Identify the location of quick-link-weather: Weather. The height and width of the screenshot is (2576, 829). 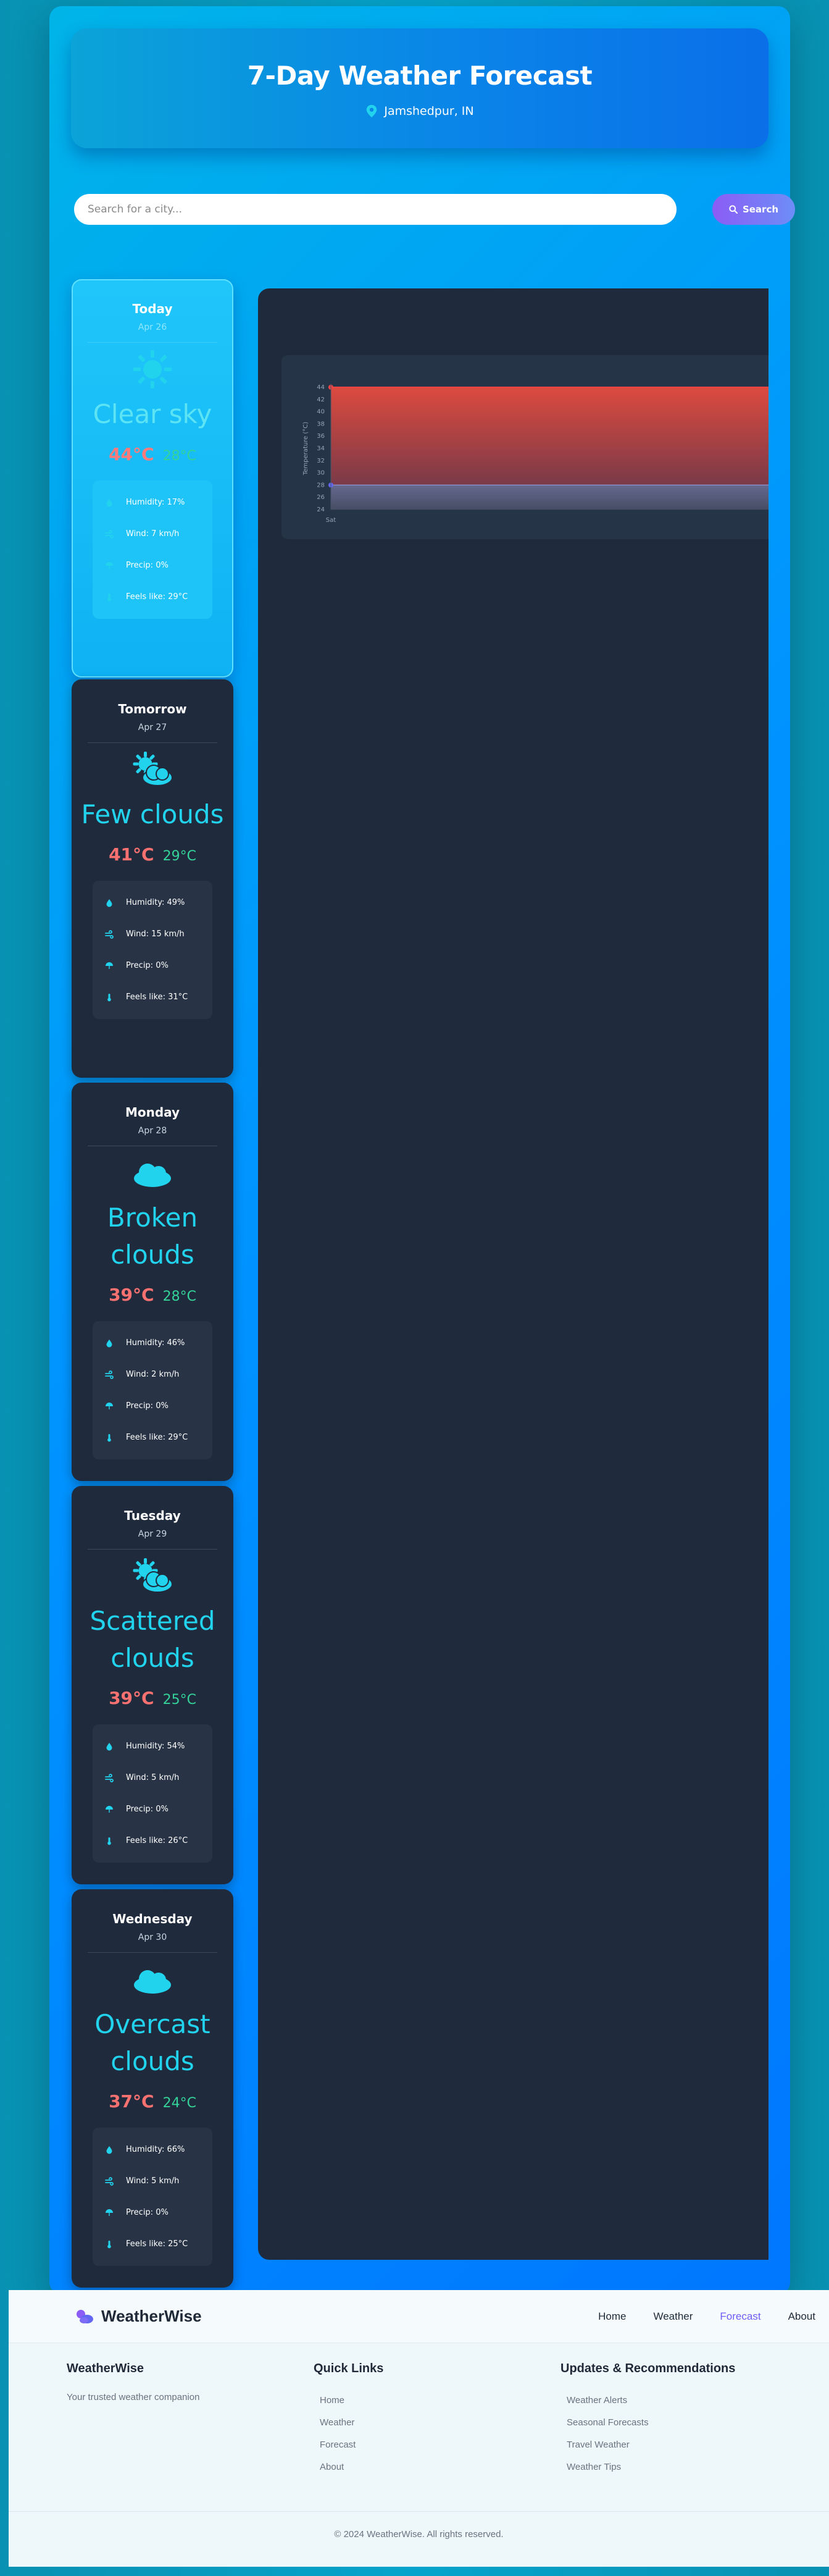
(437, 2423).